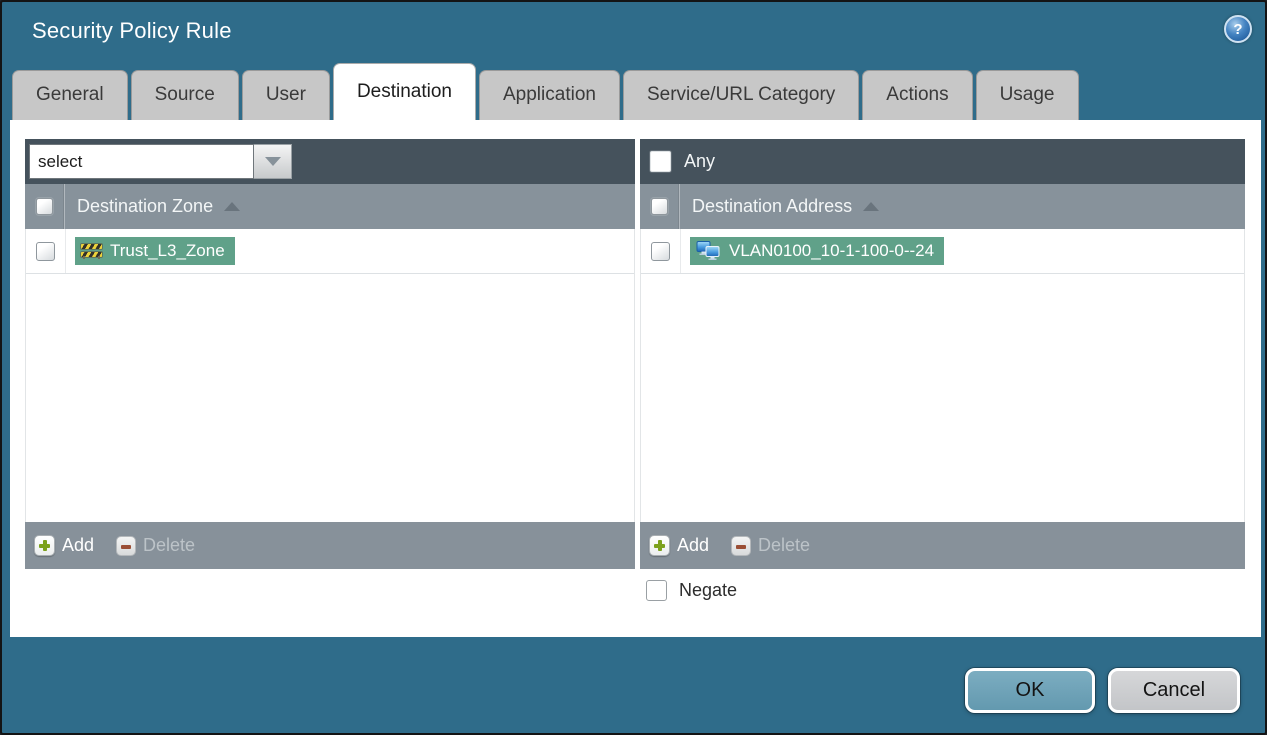 Image resolution: width=1267 pixels, height=735 pixels. What do you see at coordinates (330, 251) in the screenshot?
I see `table-row: Trust_L3_Zone` at bounding box center [330, 251].